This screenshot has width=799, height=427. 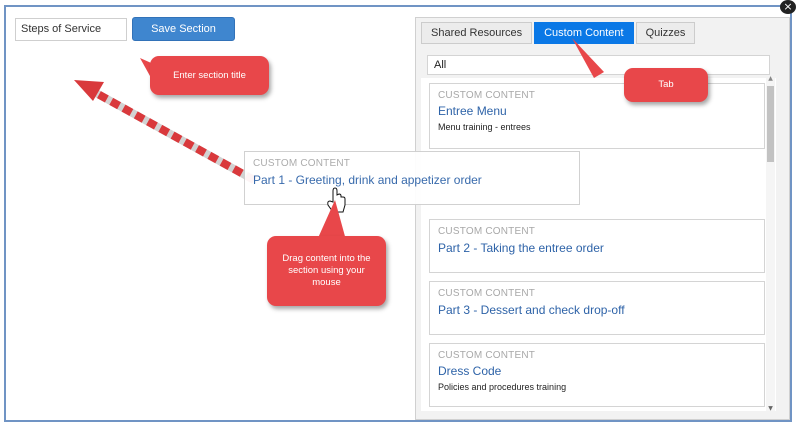 What do you see at coordinates (666, 85) in the screenshot?
I see `callout-tab: Tab` at bounding box center [666, 85].